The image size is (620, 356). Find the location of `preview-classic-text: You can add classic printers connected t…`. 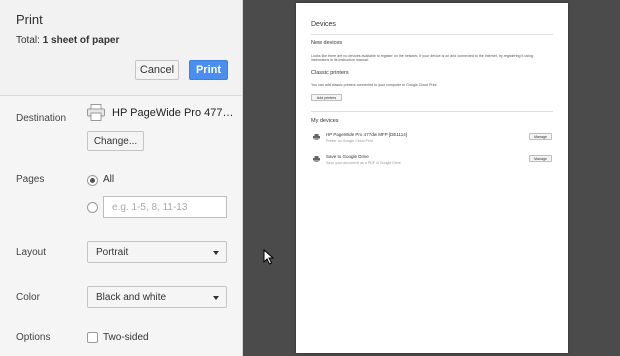

preview-classic-text: You can add classic printers connected t… is located at coordinates (374, 85).